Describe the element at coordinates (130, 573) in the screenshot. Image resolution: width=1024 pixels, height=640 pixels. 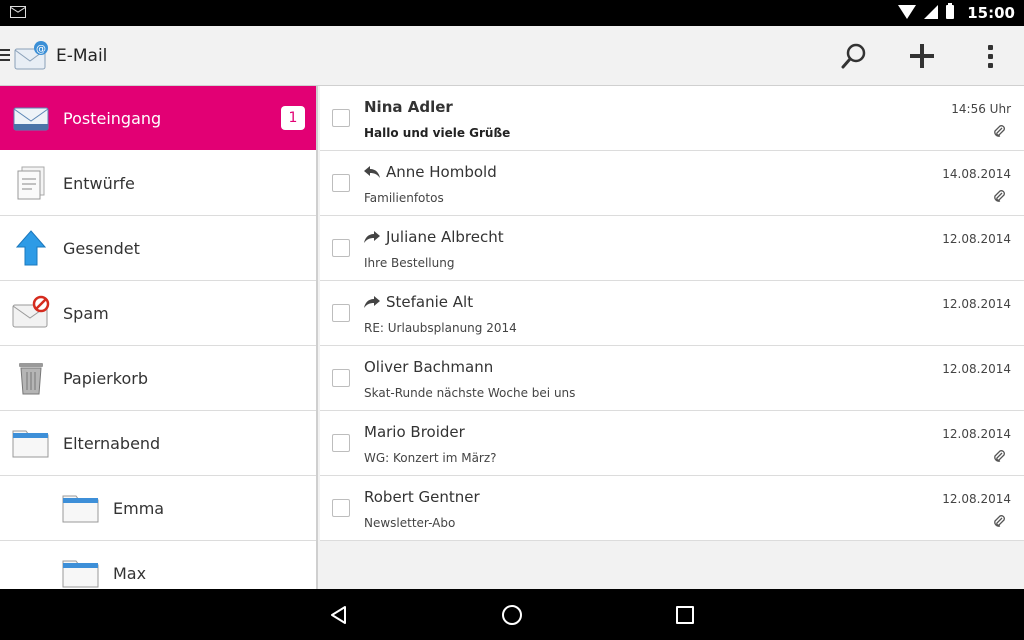
I see `sidebar-item-label: Max` at that location.